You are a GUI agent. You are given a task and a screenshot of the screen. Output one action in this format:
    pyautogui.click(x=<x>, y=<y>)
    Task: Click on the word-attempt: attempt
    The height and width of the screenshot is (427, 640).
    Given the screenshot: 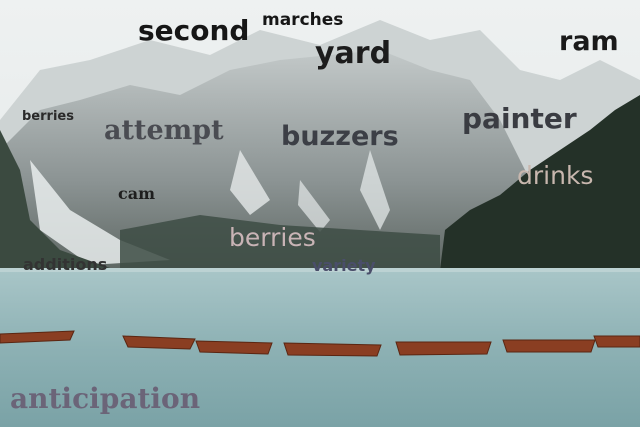 What is the action you would take?
    pyautogui.click(x=164, y=130)
    